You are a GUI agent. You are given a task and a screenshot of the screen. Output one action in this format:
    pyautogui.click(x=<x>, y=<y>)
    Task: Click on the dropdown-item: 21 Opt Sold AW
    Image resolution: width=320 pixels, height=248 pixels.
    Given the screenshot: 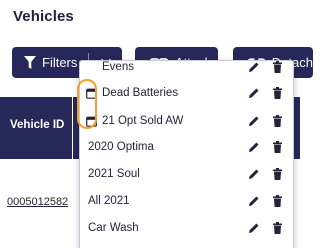 What is the action you would take?
    pyautogui.click(x=186, y=121)
    